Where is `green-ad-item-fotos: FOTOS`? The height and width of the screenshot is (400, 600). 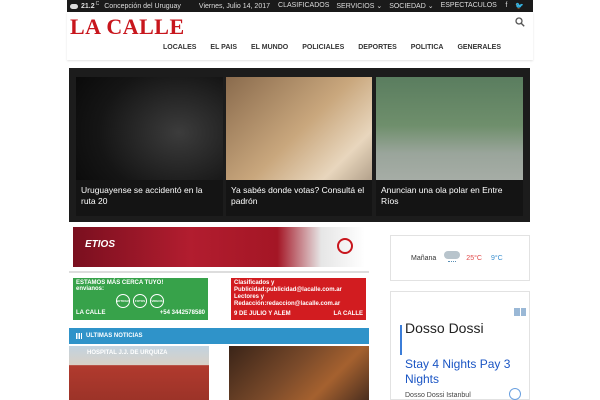
green-ad-item-fotos: FOTOS is located at coordinates (140, 301).